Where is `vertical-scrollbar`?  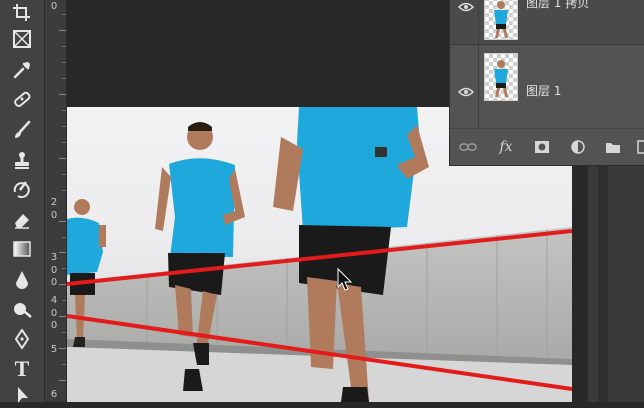 vertical-scrollbar is located at coordinates (603, 283).